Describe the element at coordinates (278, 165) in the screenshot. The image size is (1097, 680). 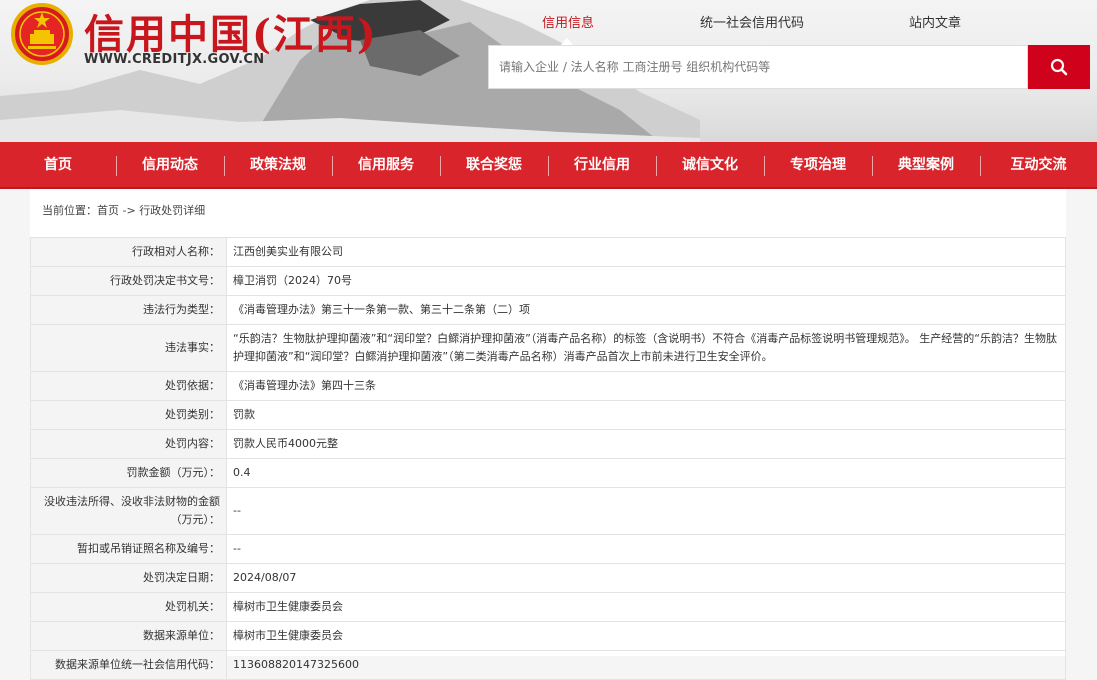
I see `nav-item-policies: 政策法规` at that location.